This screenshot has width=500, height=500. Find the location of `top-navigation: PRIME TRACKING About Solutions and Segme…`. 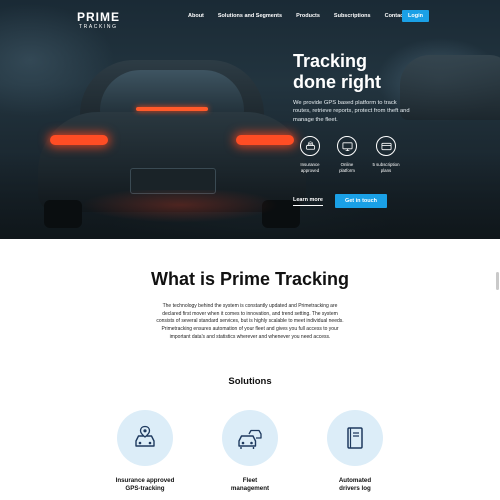

top-navigation: PRIME TRACKING About Solutions and Segme… is located at coordinates (250, 18).